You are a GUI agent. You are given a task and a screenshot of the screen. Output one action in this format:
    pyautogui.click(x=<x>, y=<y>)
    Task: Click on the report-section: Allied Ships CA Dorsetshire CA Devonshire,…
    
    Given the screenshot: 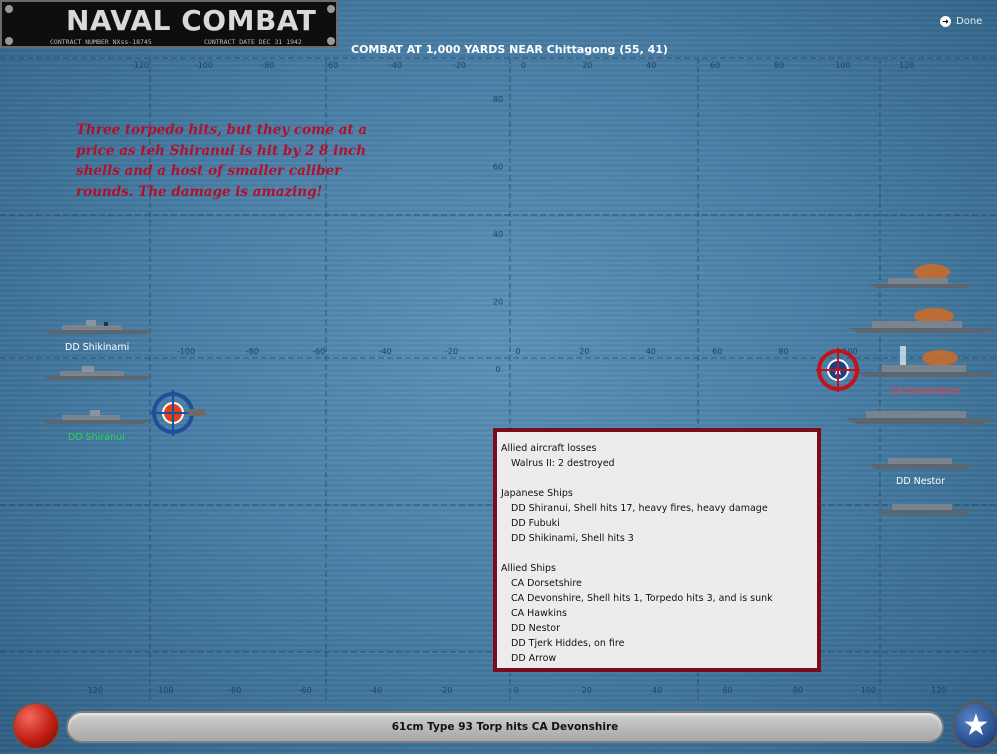 What is the action you would take?
    pyautogui.click(x=659, y=613)
    